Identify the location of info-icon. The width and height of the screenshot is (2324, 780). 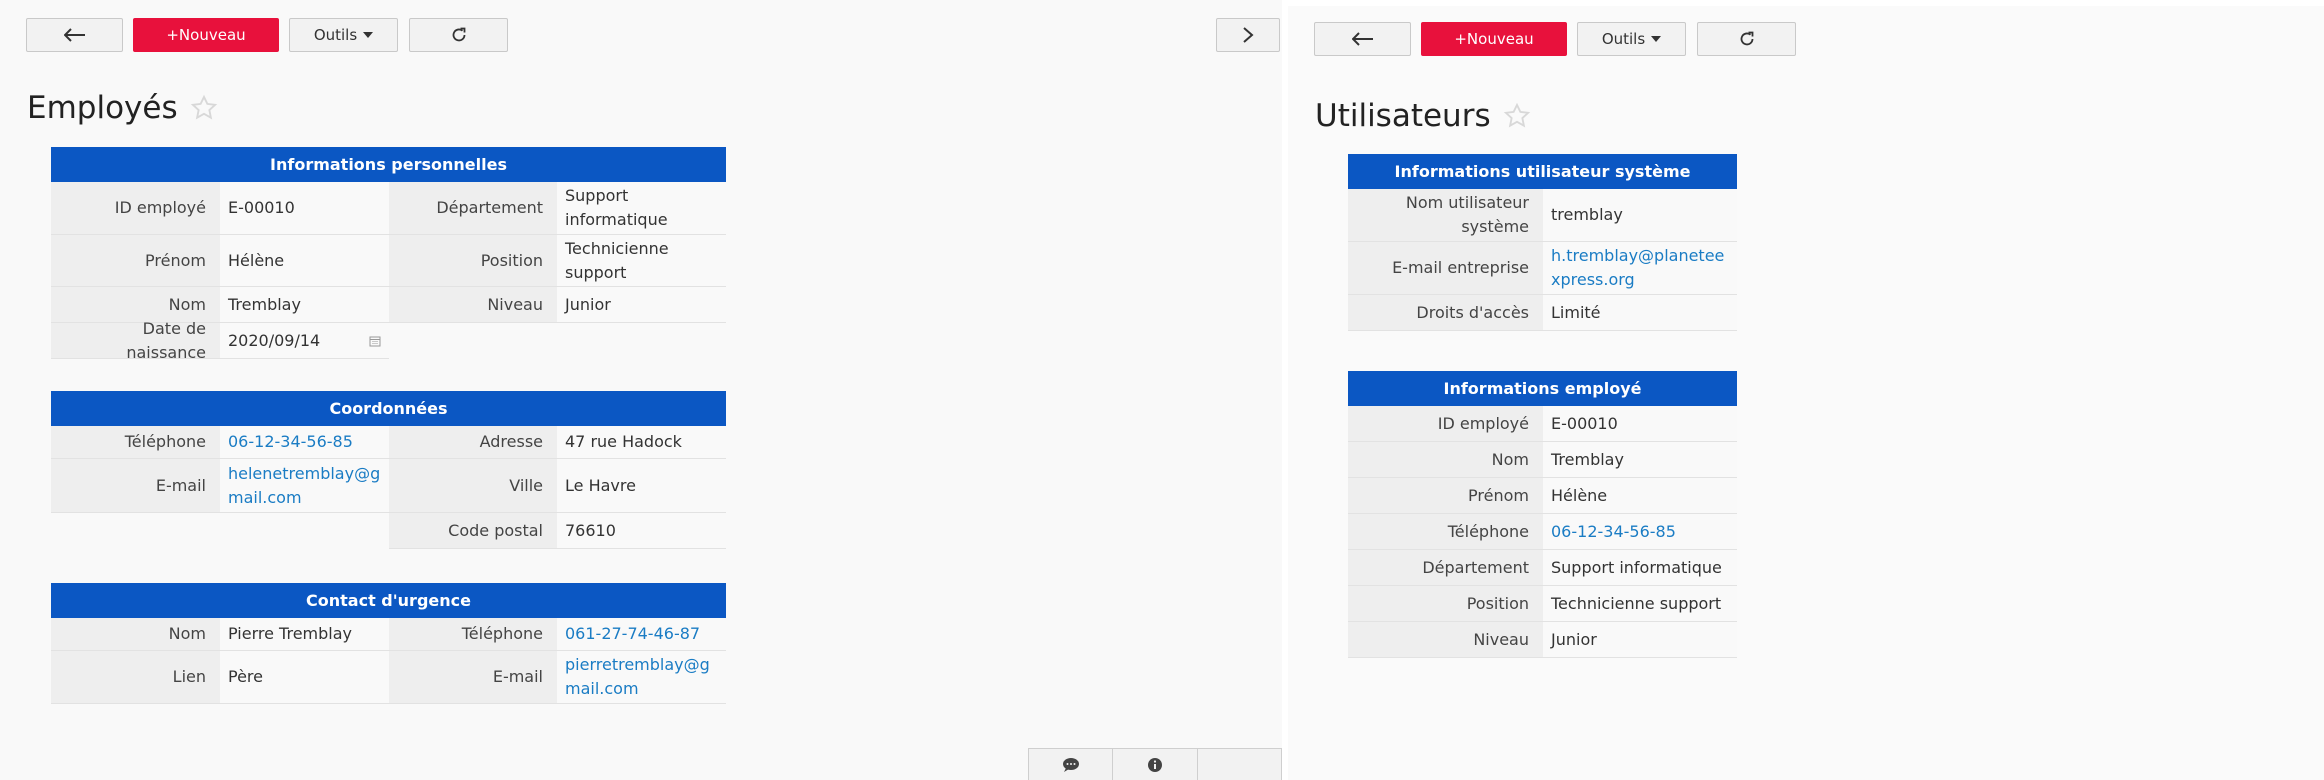
(1154, 764).